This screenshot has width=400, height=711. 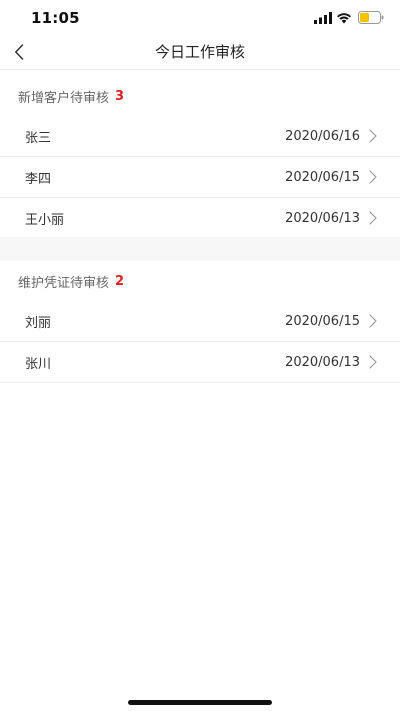 I want to click on home-indicator, so click(x=200, y=702).